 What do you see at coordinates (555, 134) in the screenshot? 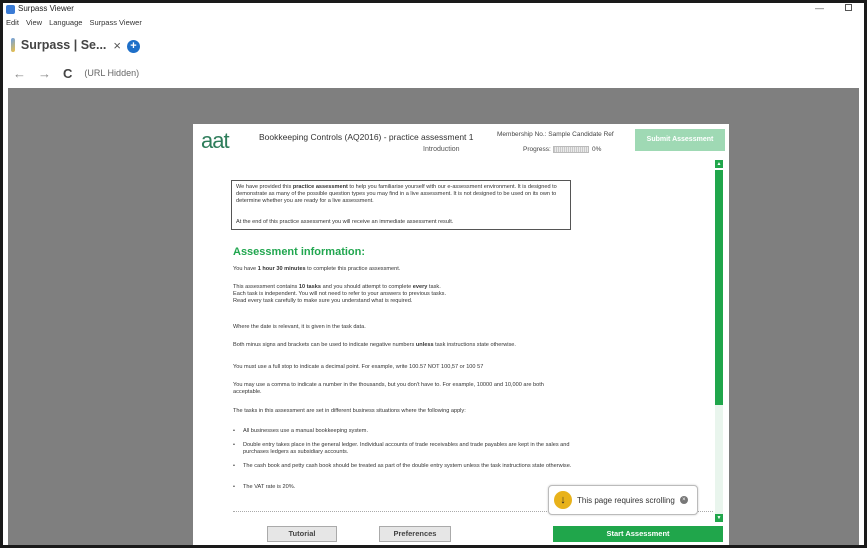
I see `membership-number: Membership No.: Sample Candidate Ref` at bounding box center [555, 134].